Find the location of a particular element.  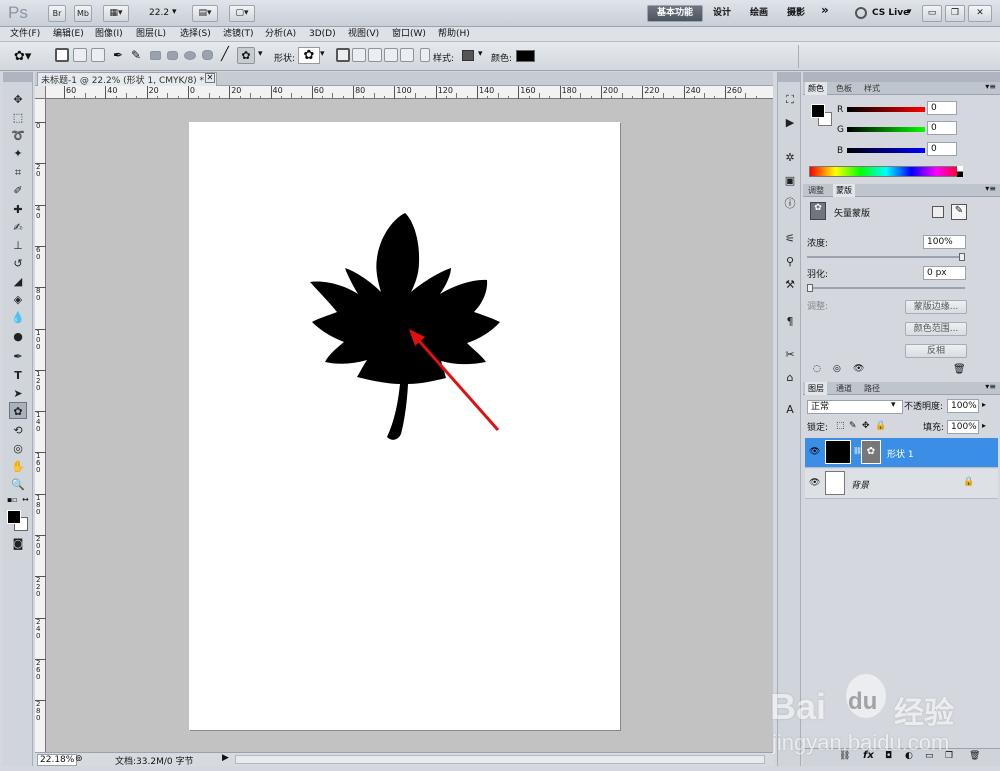

tab-color: 颜色 is located at coordinates (816, 88).